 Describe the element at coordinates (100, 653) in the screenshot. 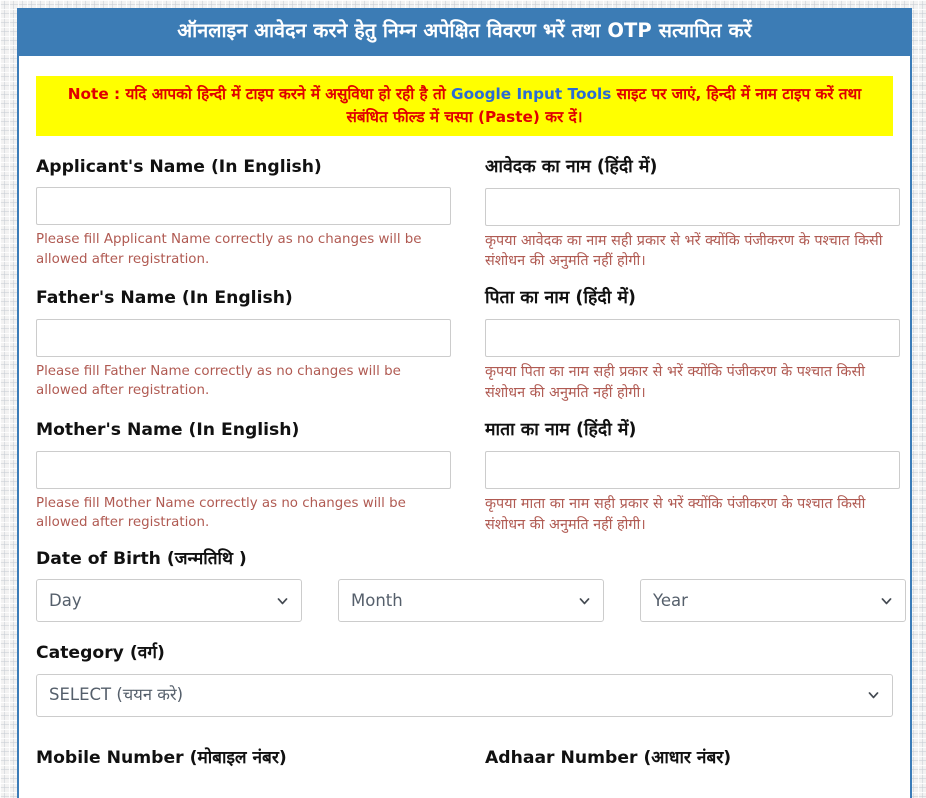

I see `category-label: Category (वर्ग)` at that location.